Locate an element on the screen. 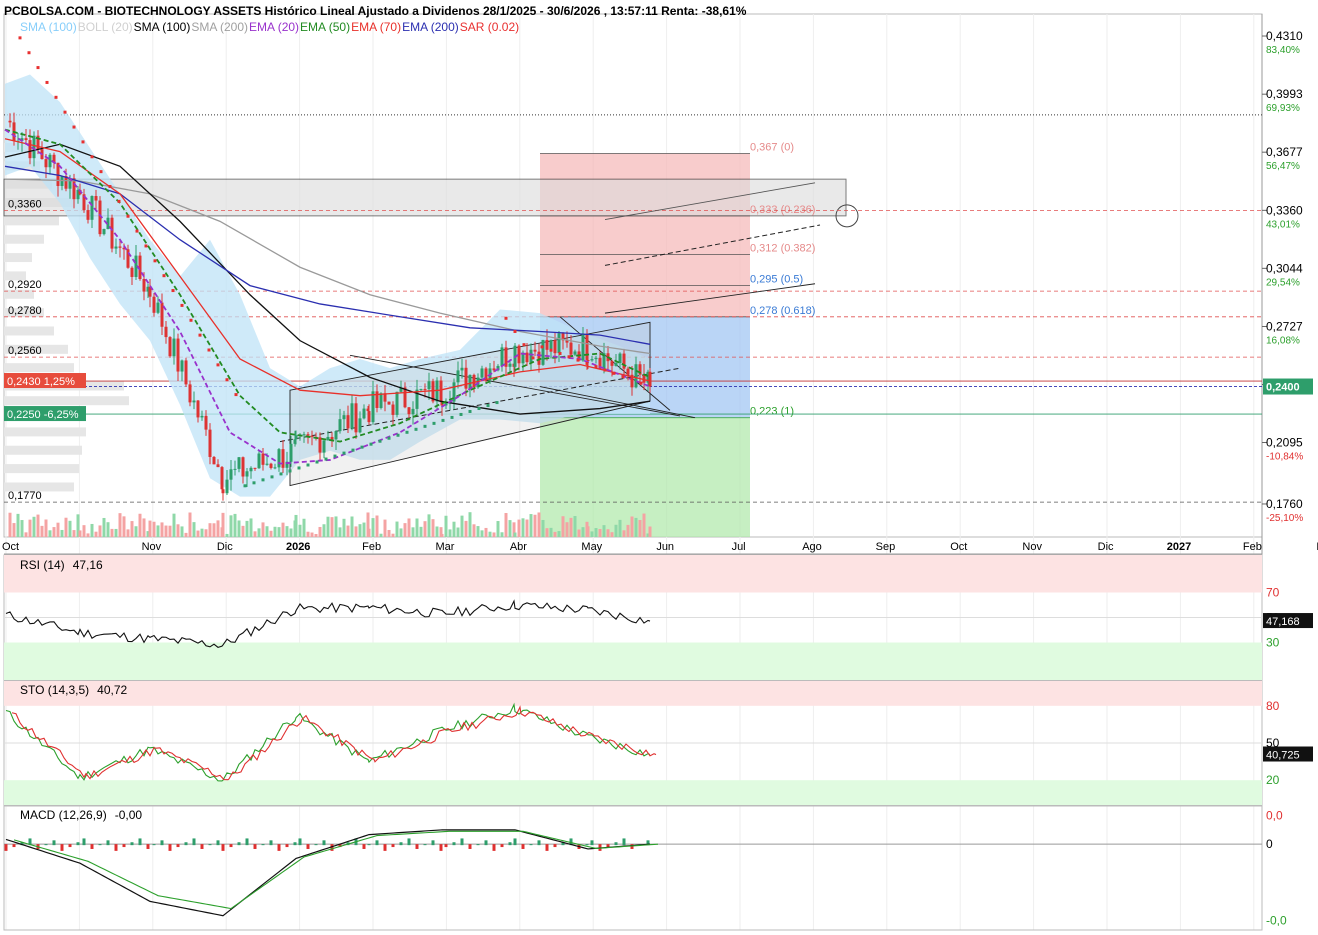 The height and width of the screenshot is (935, 1318). rsi-title: RSI (14) 47,16 is located at coordinates (61, 565).